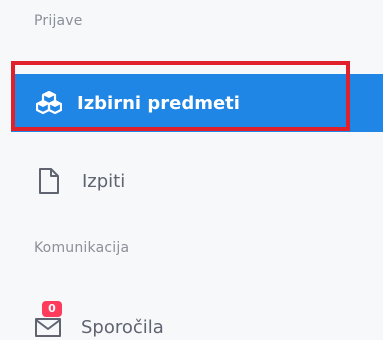 This screenshot has height=340, width=383. I want to click on sidebar-item-label: Sporočila, so click(122, 327).